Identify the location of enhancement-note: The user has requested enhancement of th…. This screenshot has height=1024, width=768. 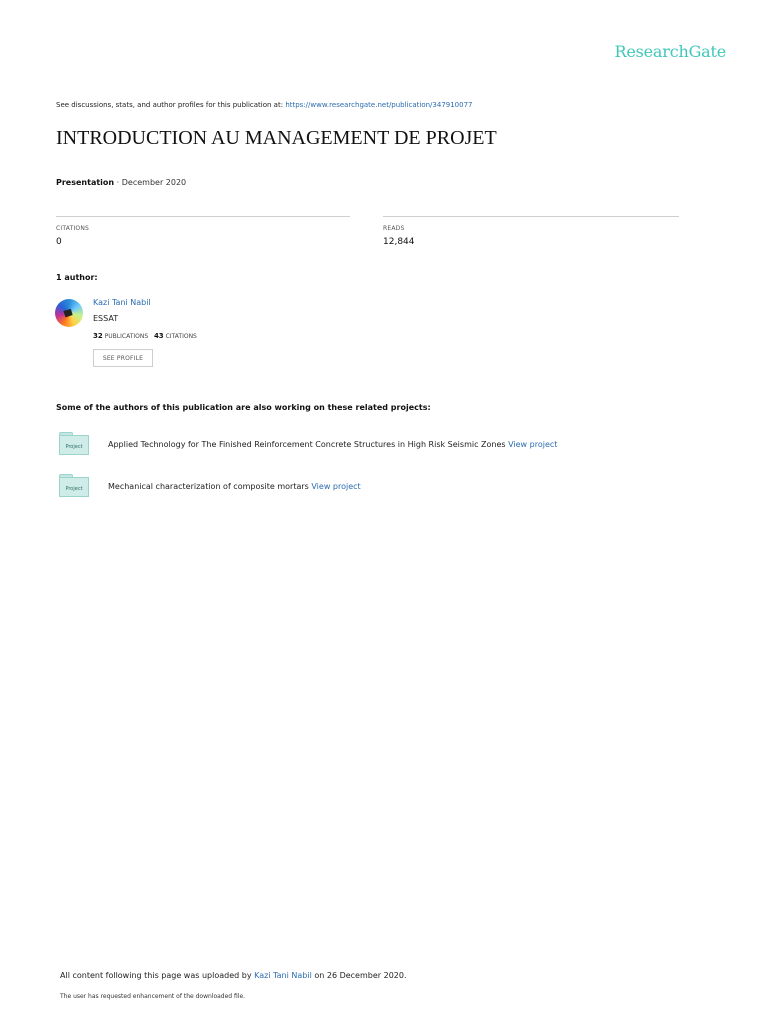
(153, 996).